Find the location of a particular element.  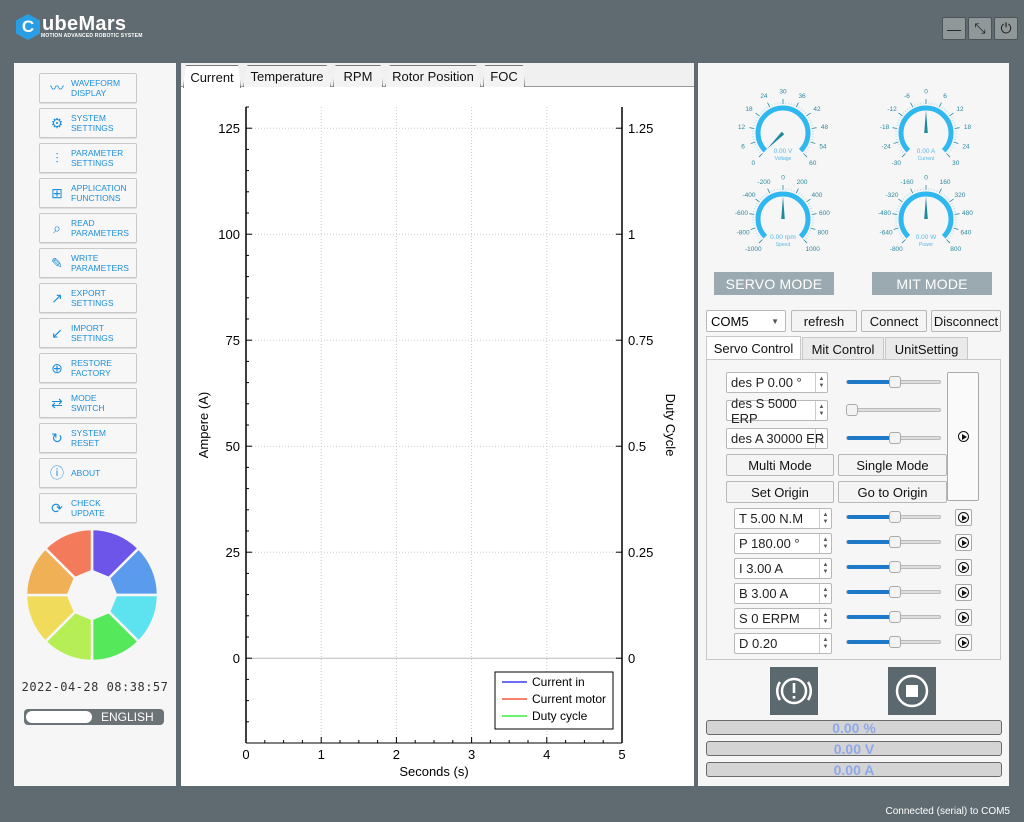

multi-mode-button: Multi Mode is located at coordinates (780, 465).